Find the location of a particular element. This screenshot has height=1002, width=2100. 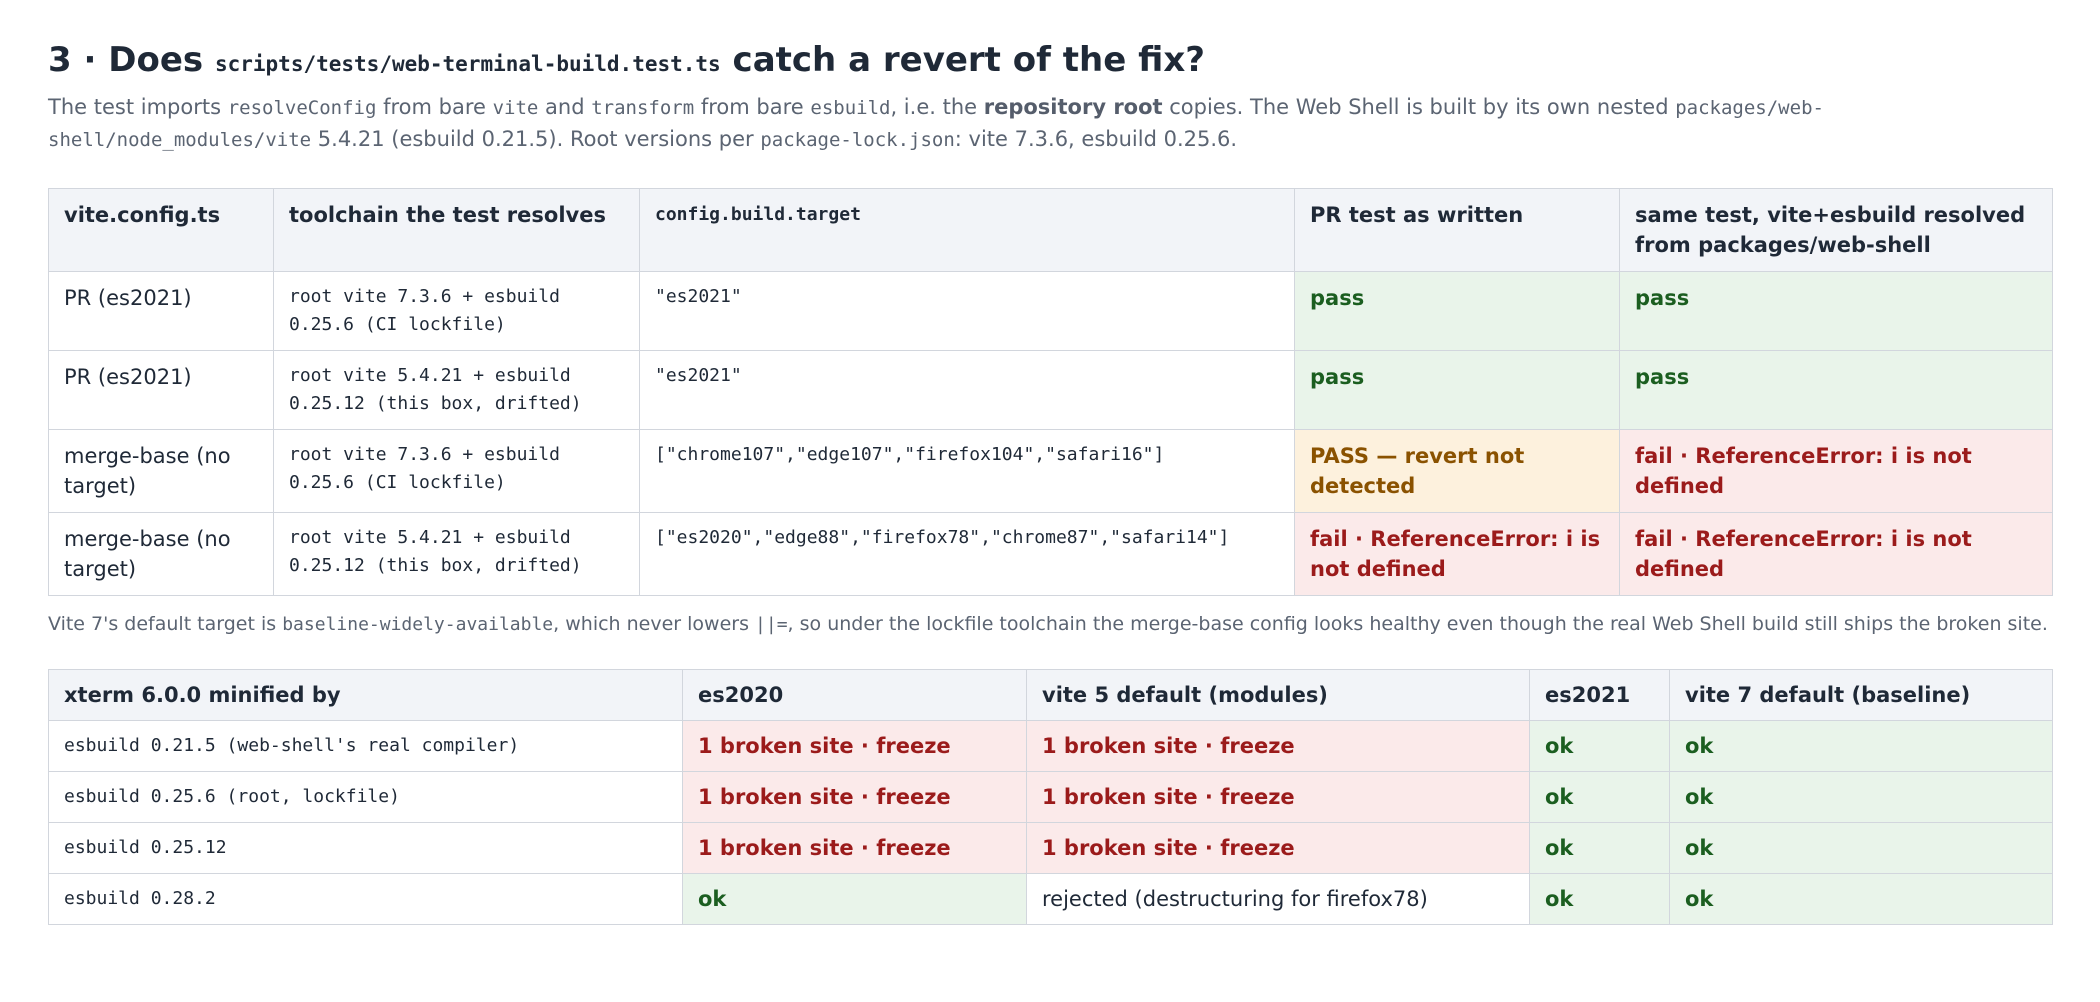

minifier-cell: esbuild 0.28.2 is located at coordinates (365, 899).